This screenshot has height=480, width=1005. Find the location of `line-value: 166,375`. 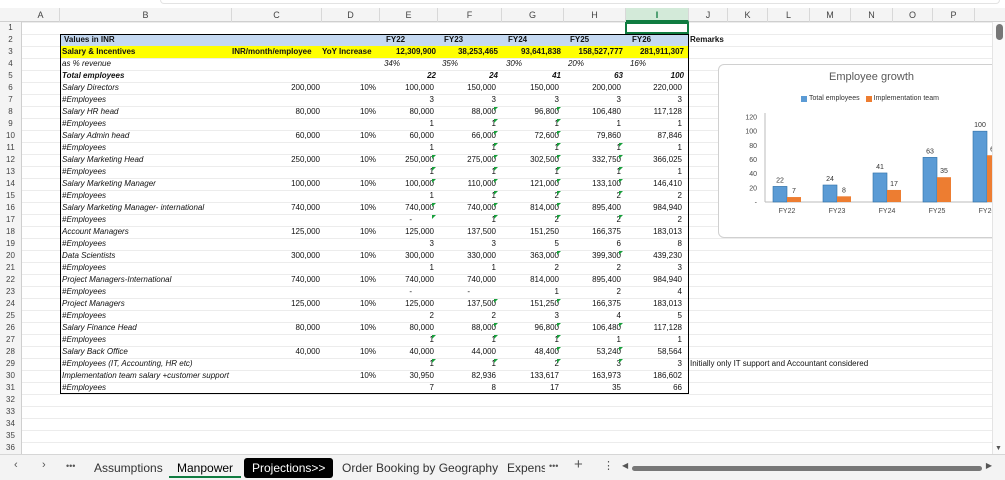

line-value: 166,375 is located at coordinates (592, 232).